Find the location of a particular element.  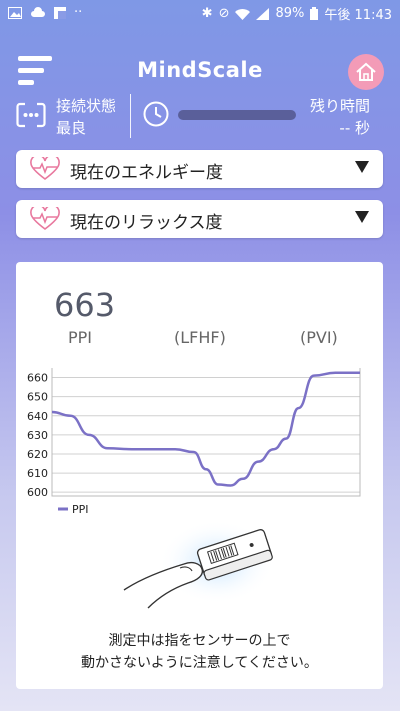

image-icon is located at coordinates (15, 12).